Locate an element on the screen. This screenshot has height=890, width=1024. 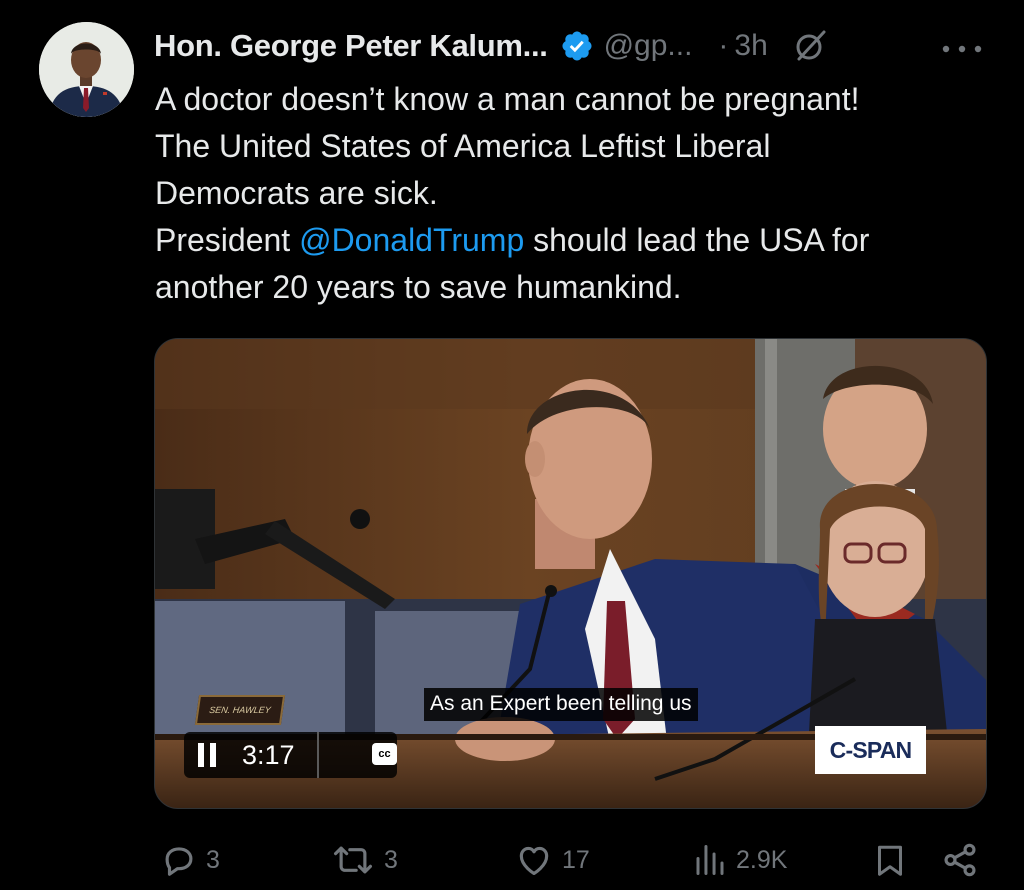
bookmark-icon is located at coordinates (890, 860).